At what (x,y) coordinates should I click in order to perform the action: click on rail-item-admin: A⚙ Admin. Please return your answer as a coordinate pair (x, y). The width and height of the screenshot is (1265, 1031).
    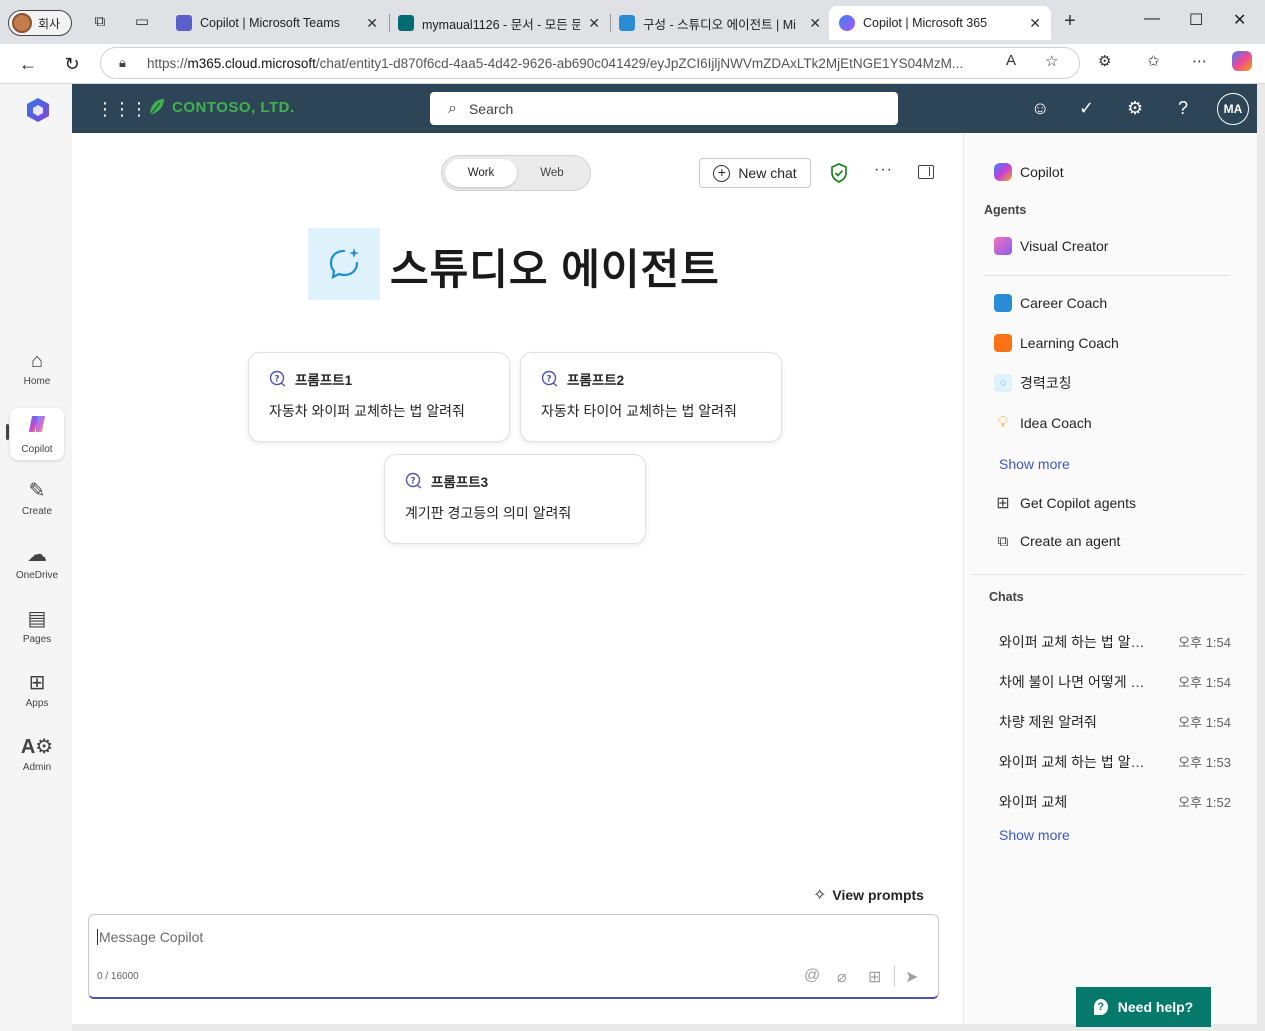
    Looking at the image, I should click on (37, 754).